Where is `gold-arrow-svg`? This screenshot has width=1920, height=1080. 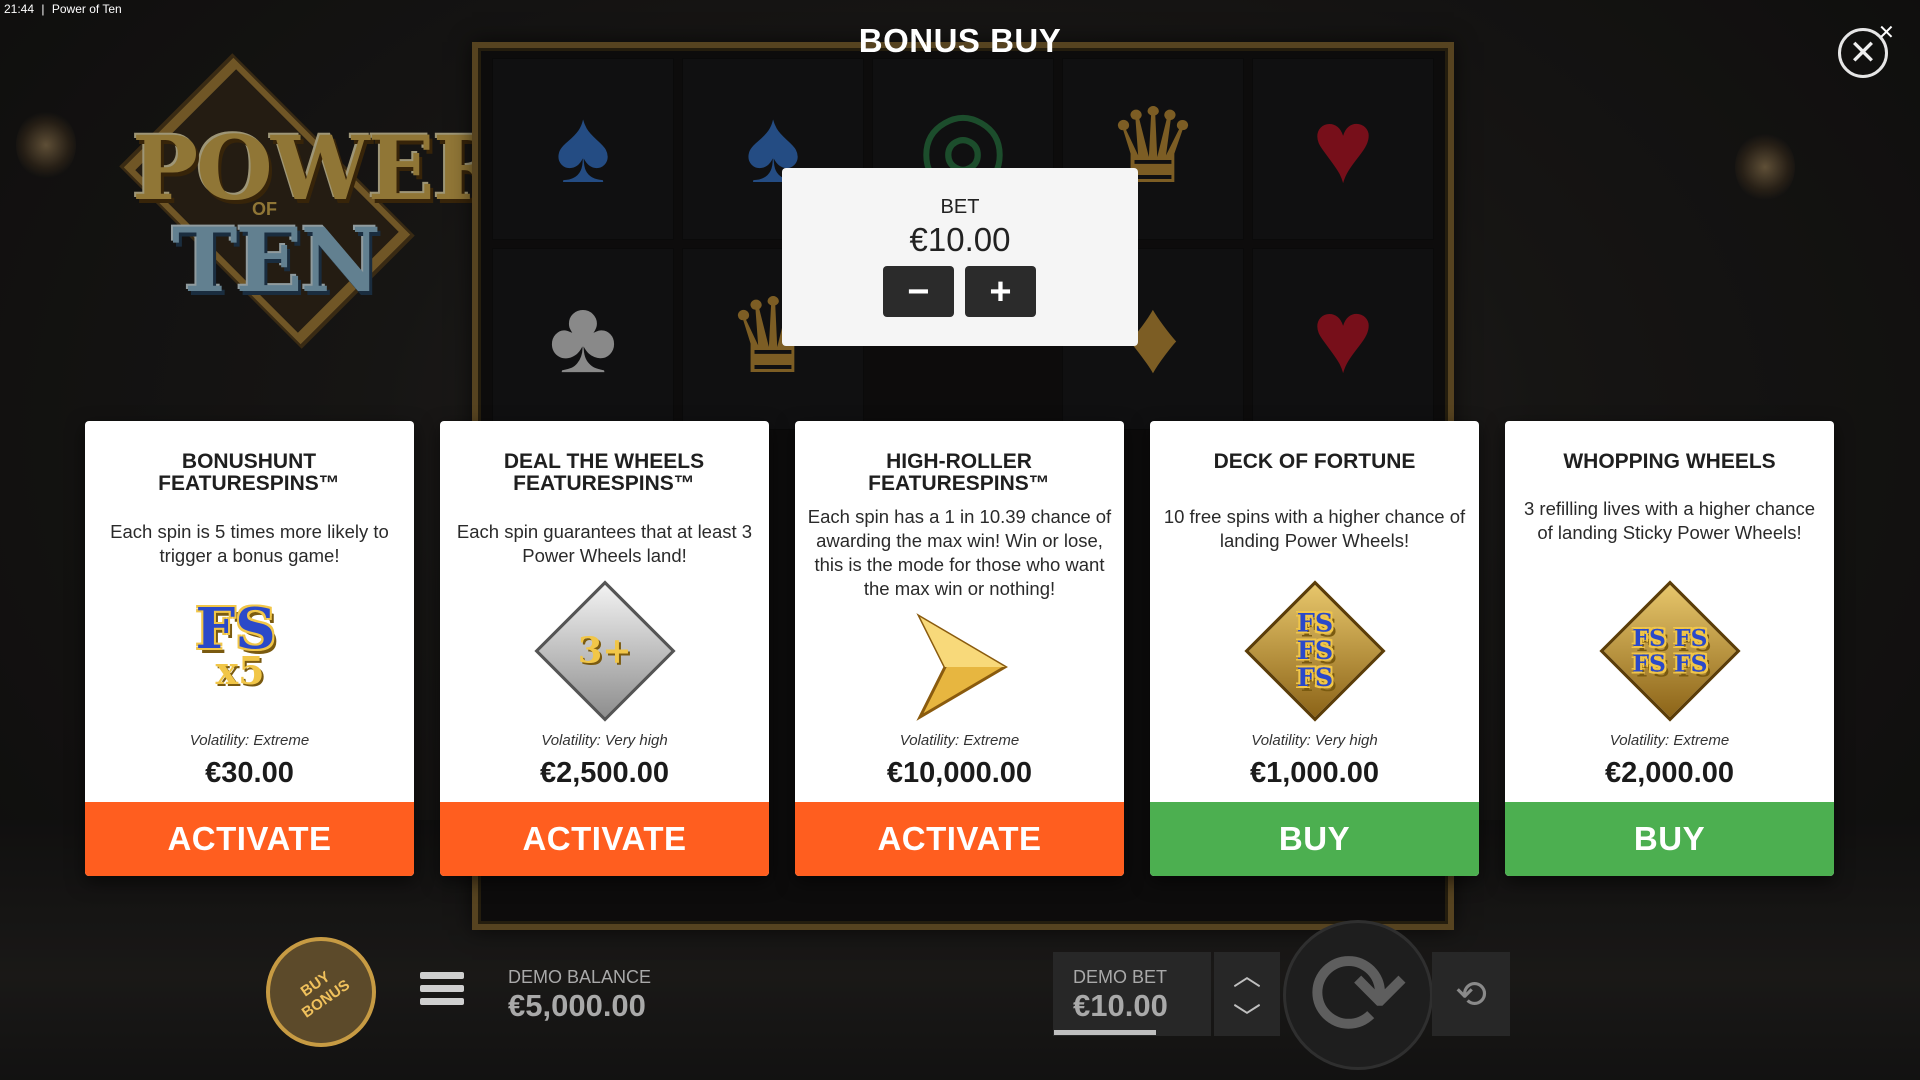
gold-arrow-svg is located at coordinates (961, 667).